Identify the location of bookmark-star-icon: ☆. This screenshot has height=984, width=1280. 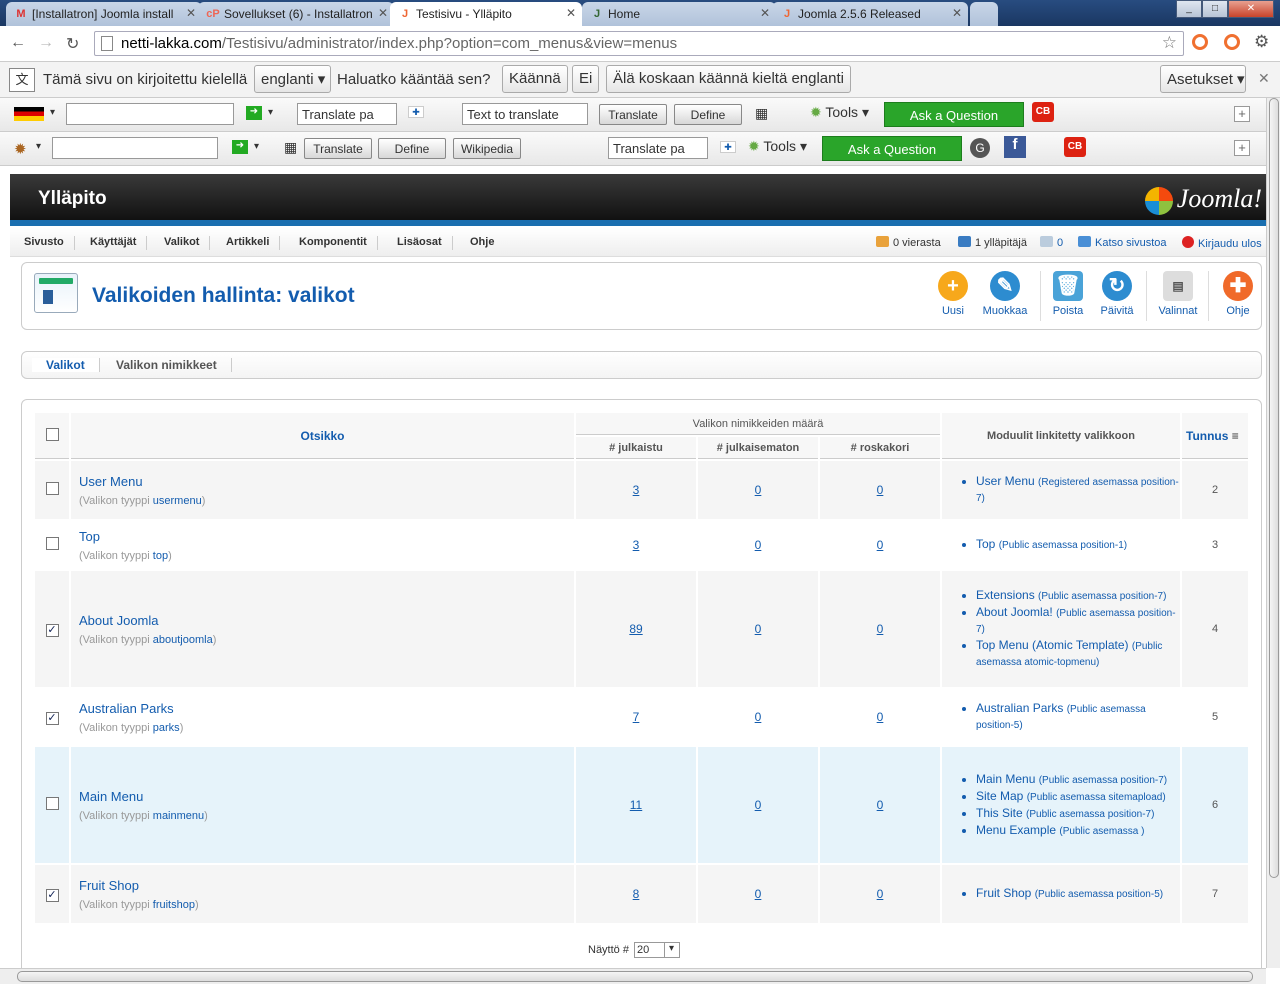
(1169, 43).